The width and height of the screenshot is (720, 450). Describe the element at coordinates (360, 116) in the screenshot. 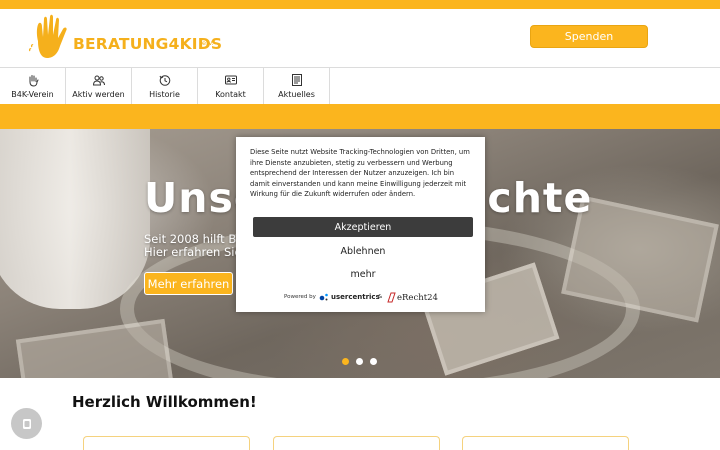

I see `accent-band` at that location.